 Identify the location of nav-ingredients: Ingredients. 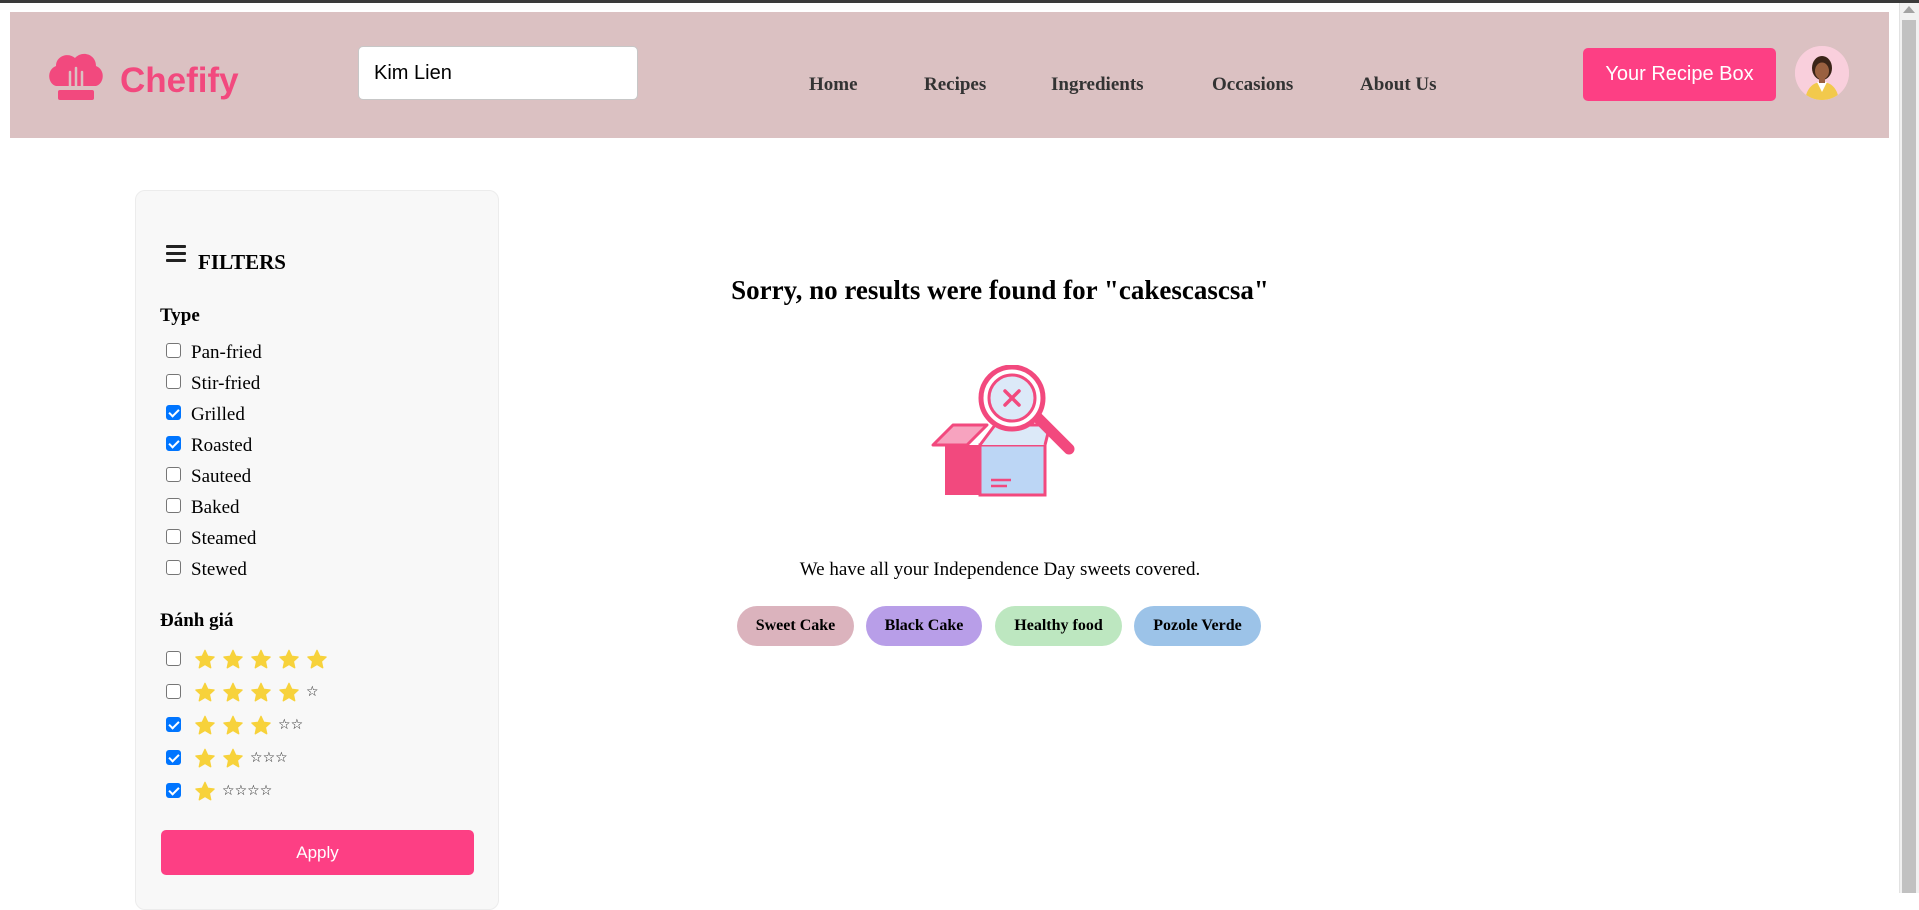
(1097, 84).